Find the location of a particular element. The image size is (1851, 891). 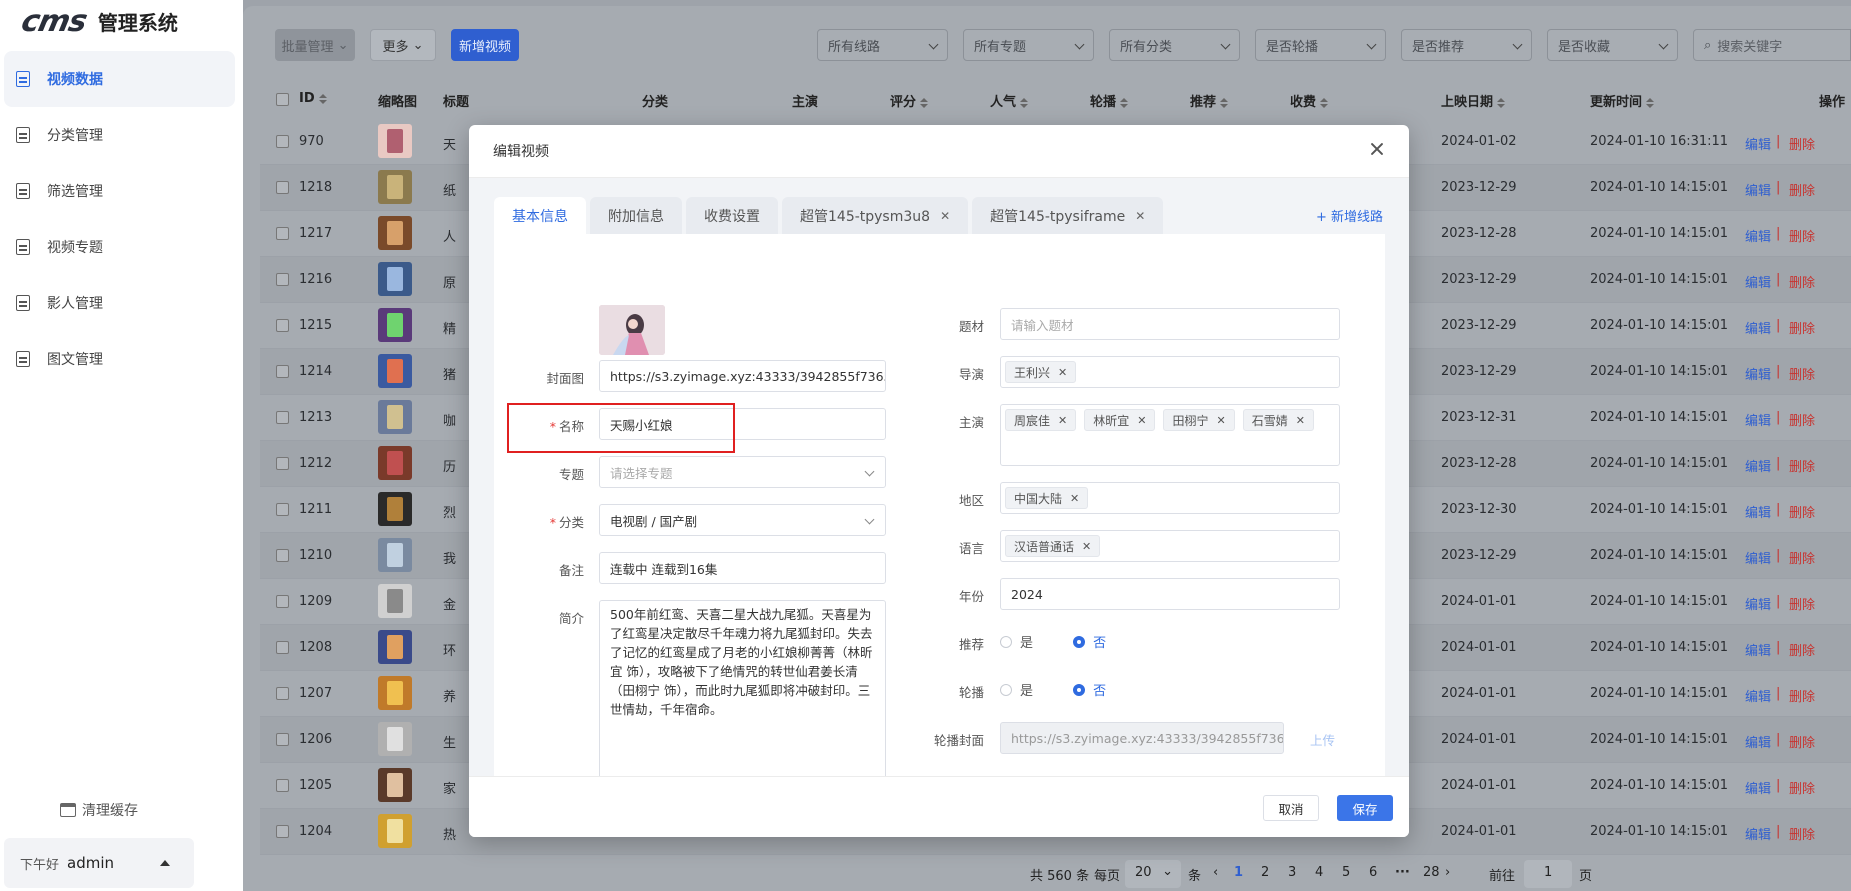

tab-line-m3u8: 超管145-tpysm3u8 ✕ is located at coordinates (875, 215).